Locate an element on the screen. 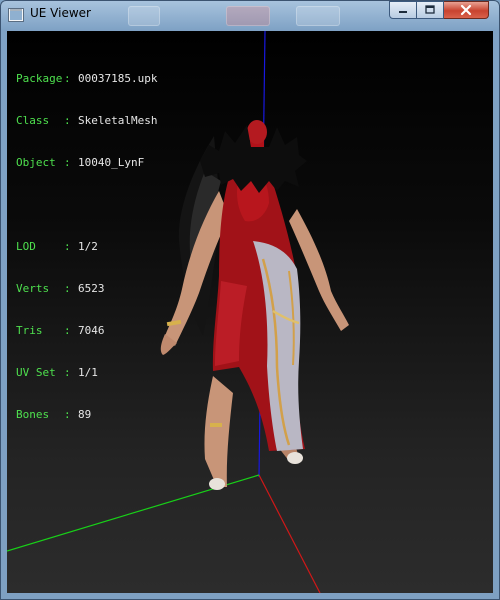 The width and height of the screenshot is (500, 600). info-row-lod: LOD:1/2 is located at coordinates (86, 247).